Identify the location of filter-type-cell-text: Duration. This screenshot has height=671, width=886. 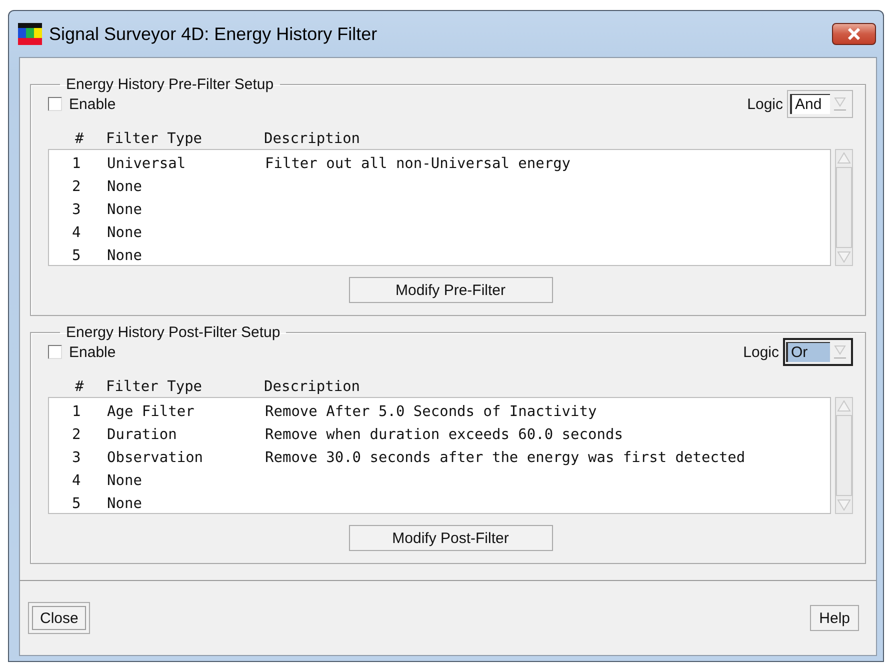
(142, 434).